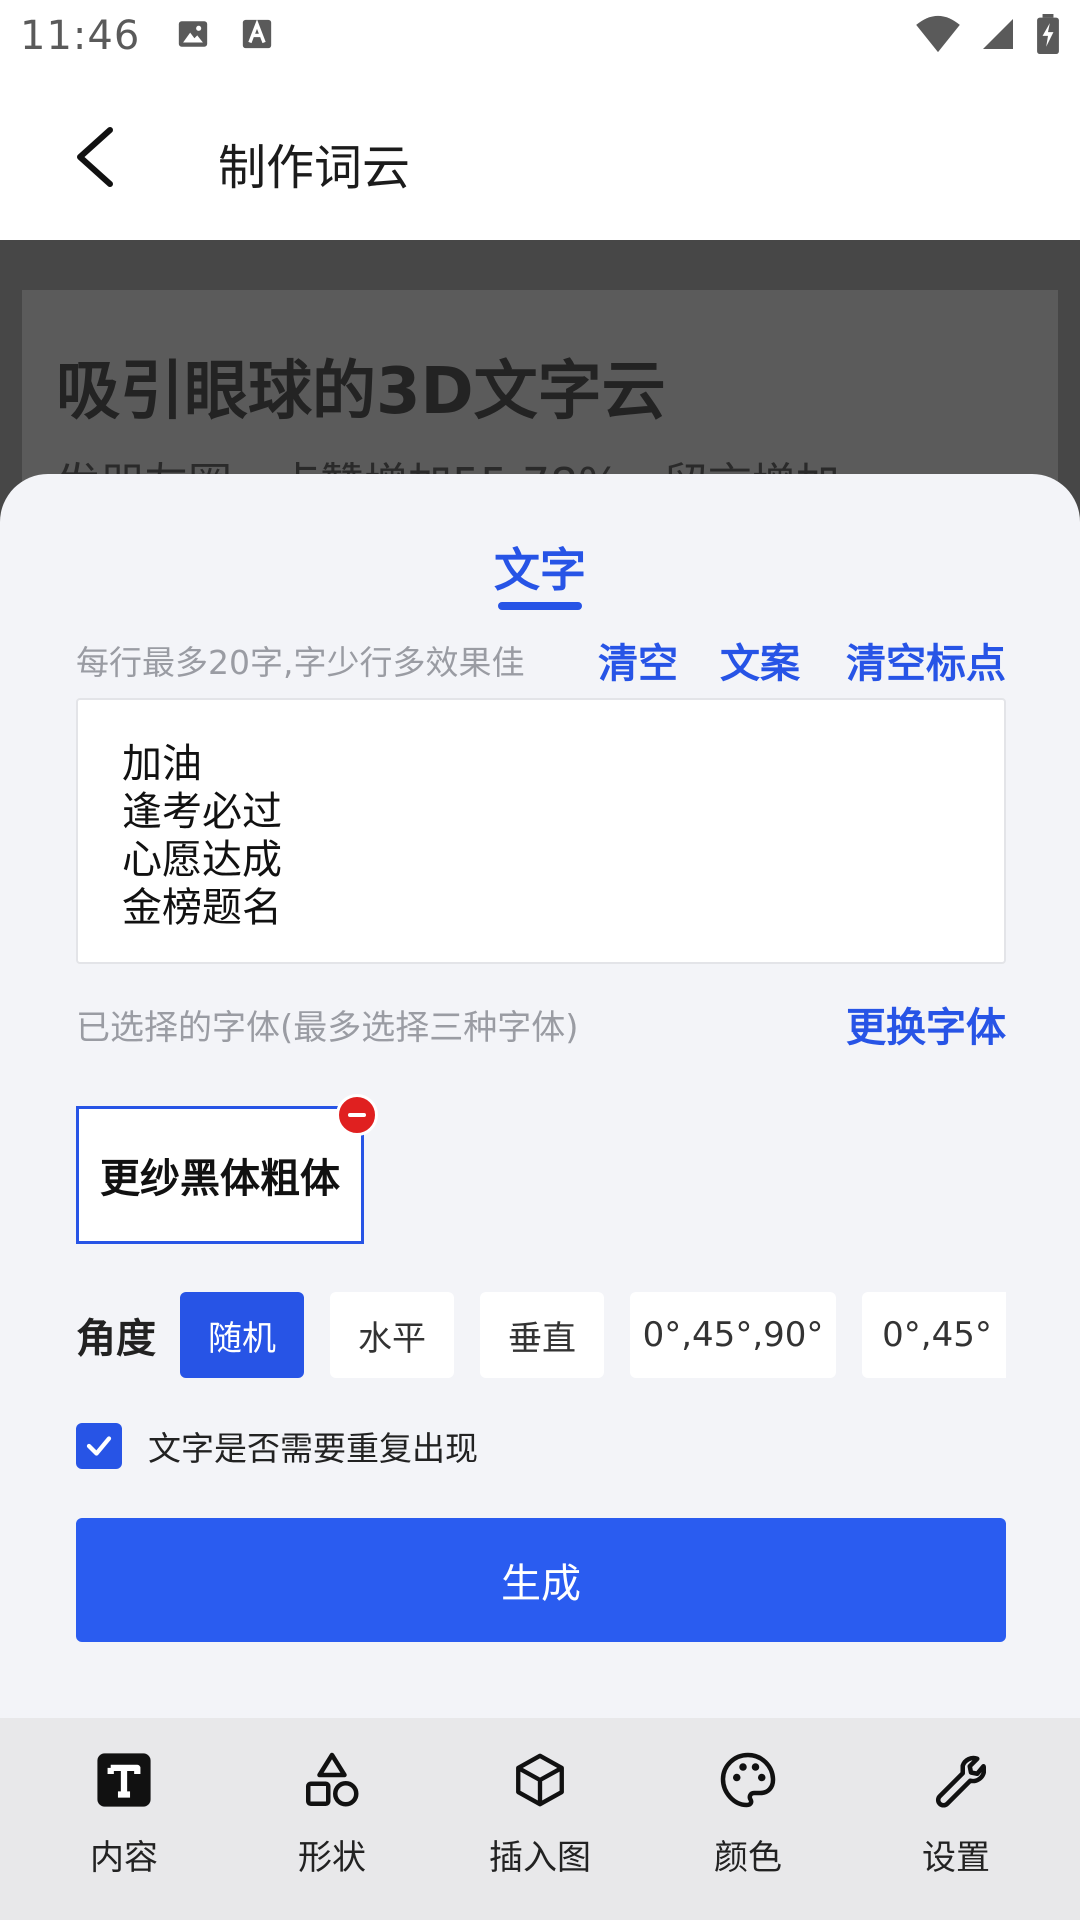 This screenshot has width=1080, height=1920. What do you see at coordinates (926, 1024) in the screenshot?
I see `change-font-button: 更换字体` at bounding box center [926, 1024].